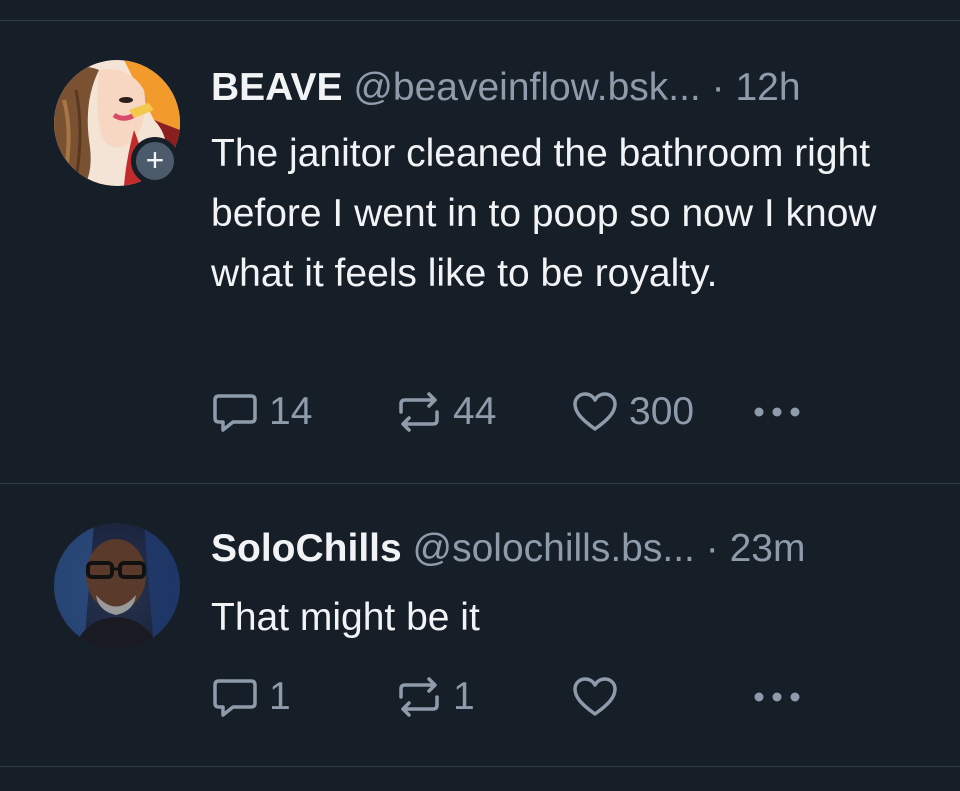  I want to click on repost-count: 44, so click(475, 411).